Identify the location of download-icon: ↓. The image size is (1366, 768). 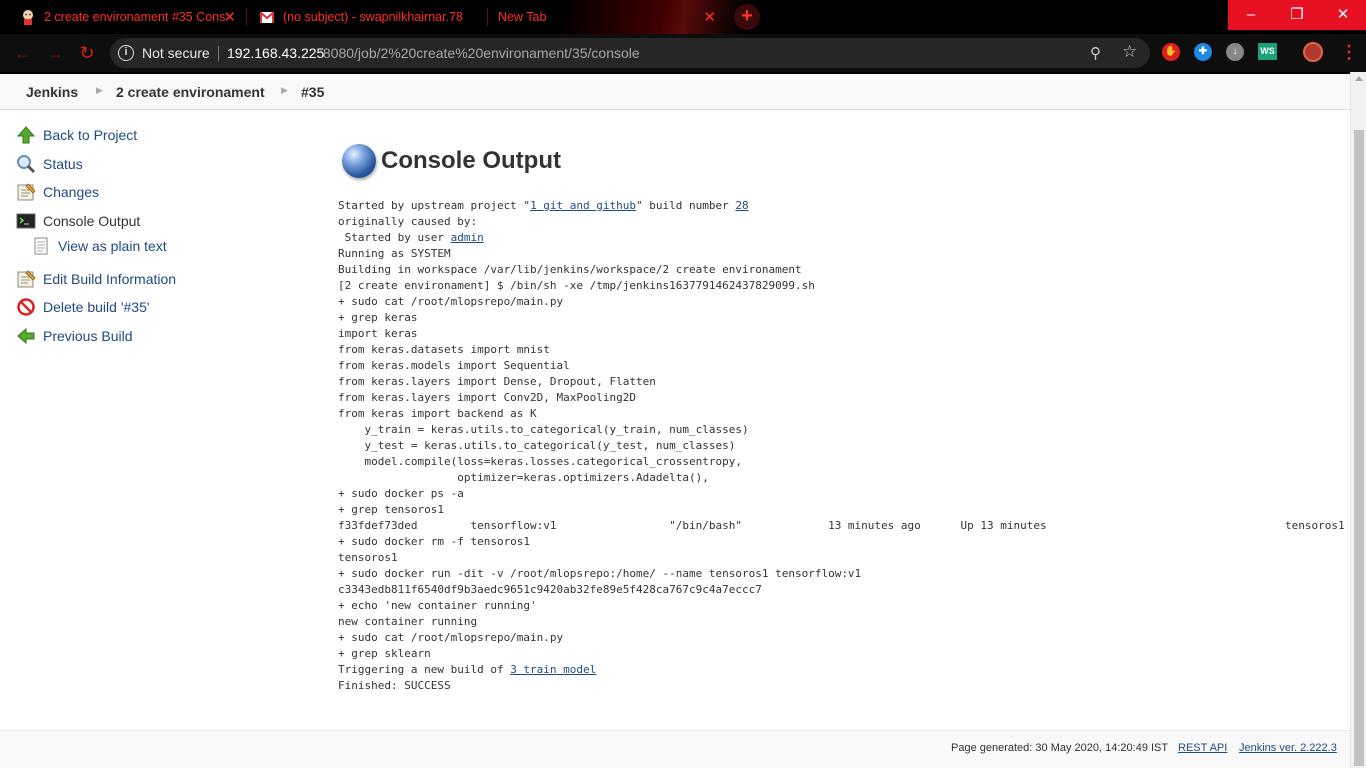
(1235, 52).